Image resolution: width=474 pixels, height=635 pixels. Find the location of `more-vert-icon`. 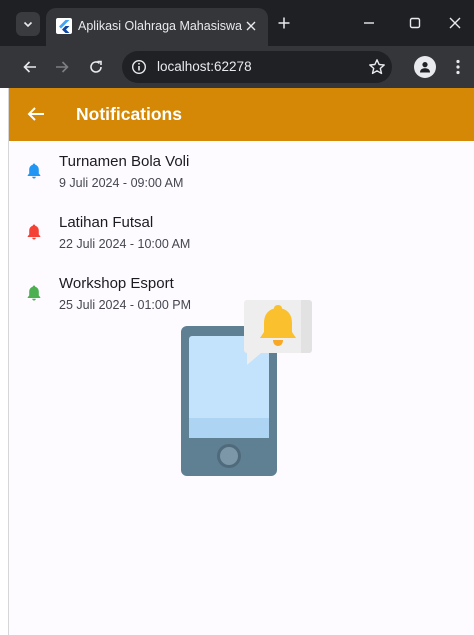

more-vert-icon is located at coordinates (458, 67).